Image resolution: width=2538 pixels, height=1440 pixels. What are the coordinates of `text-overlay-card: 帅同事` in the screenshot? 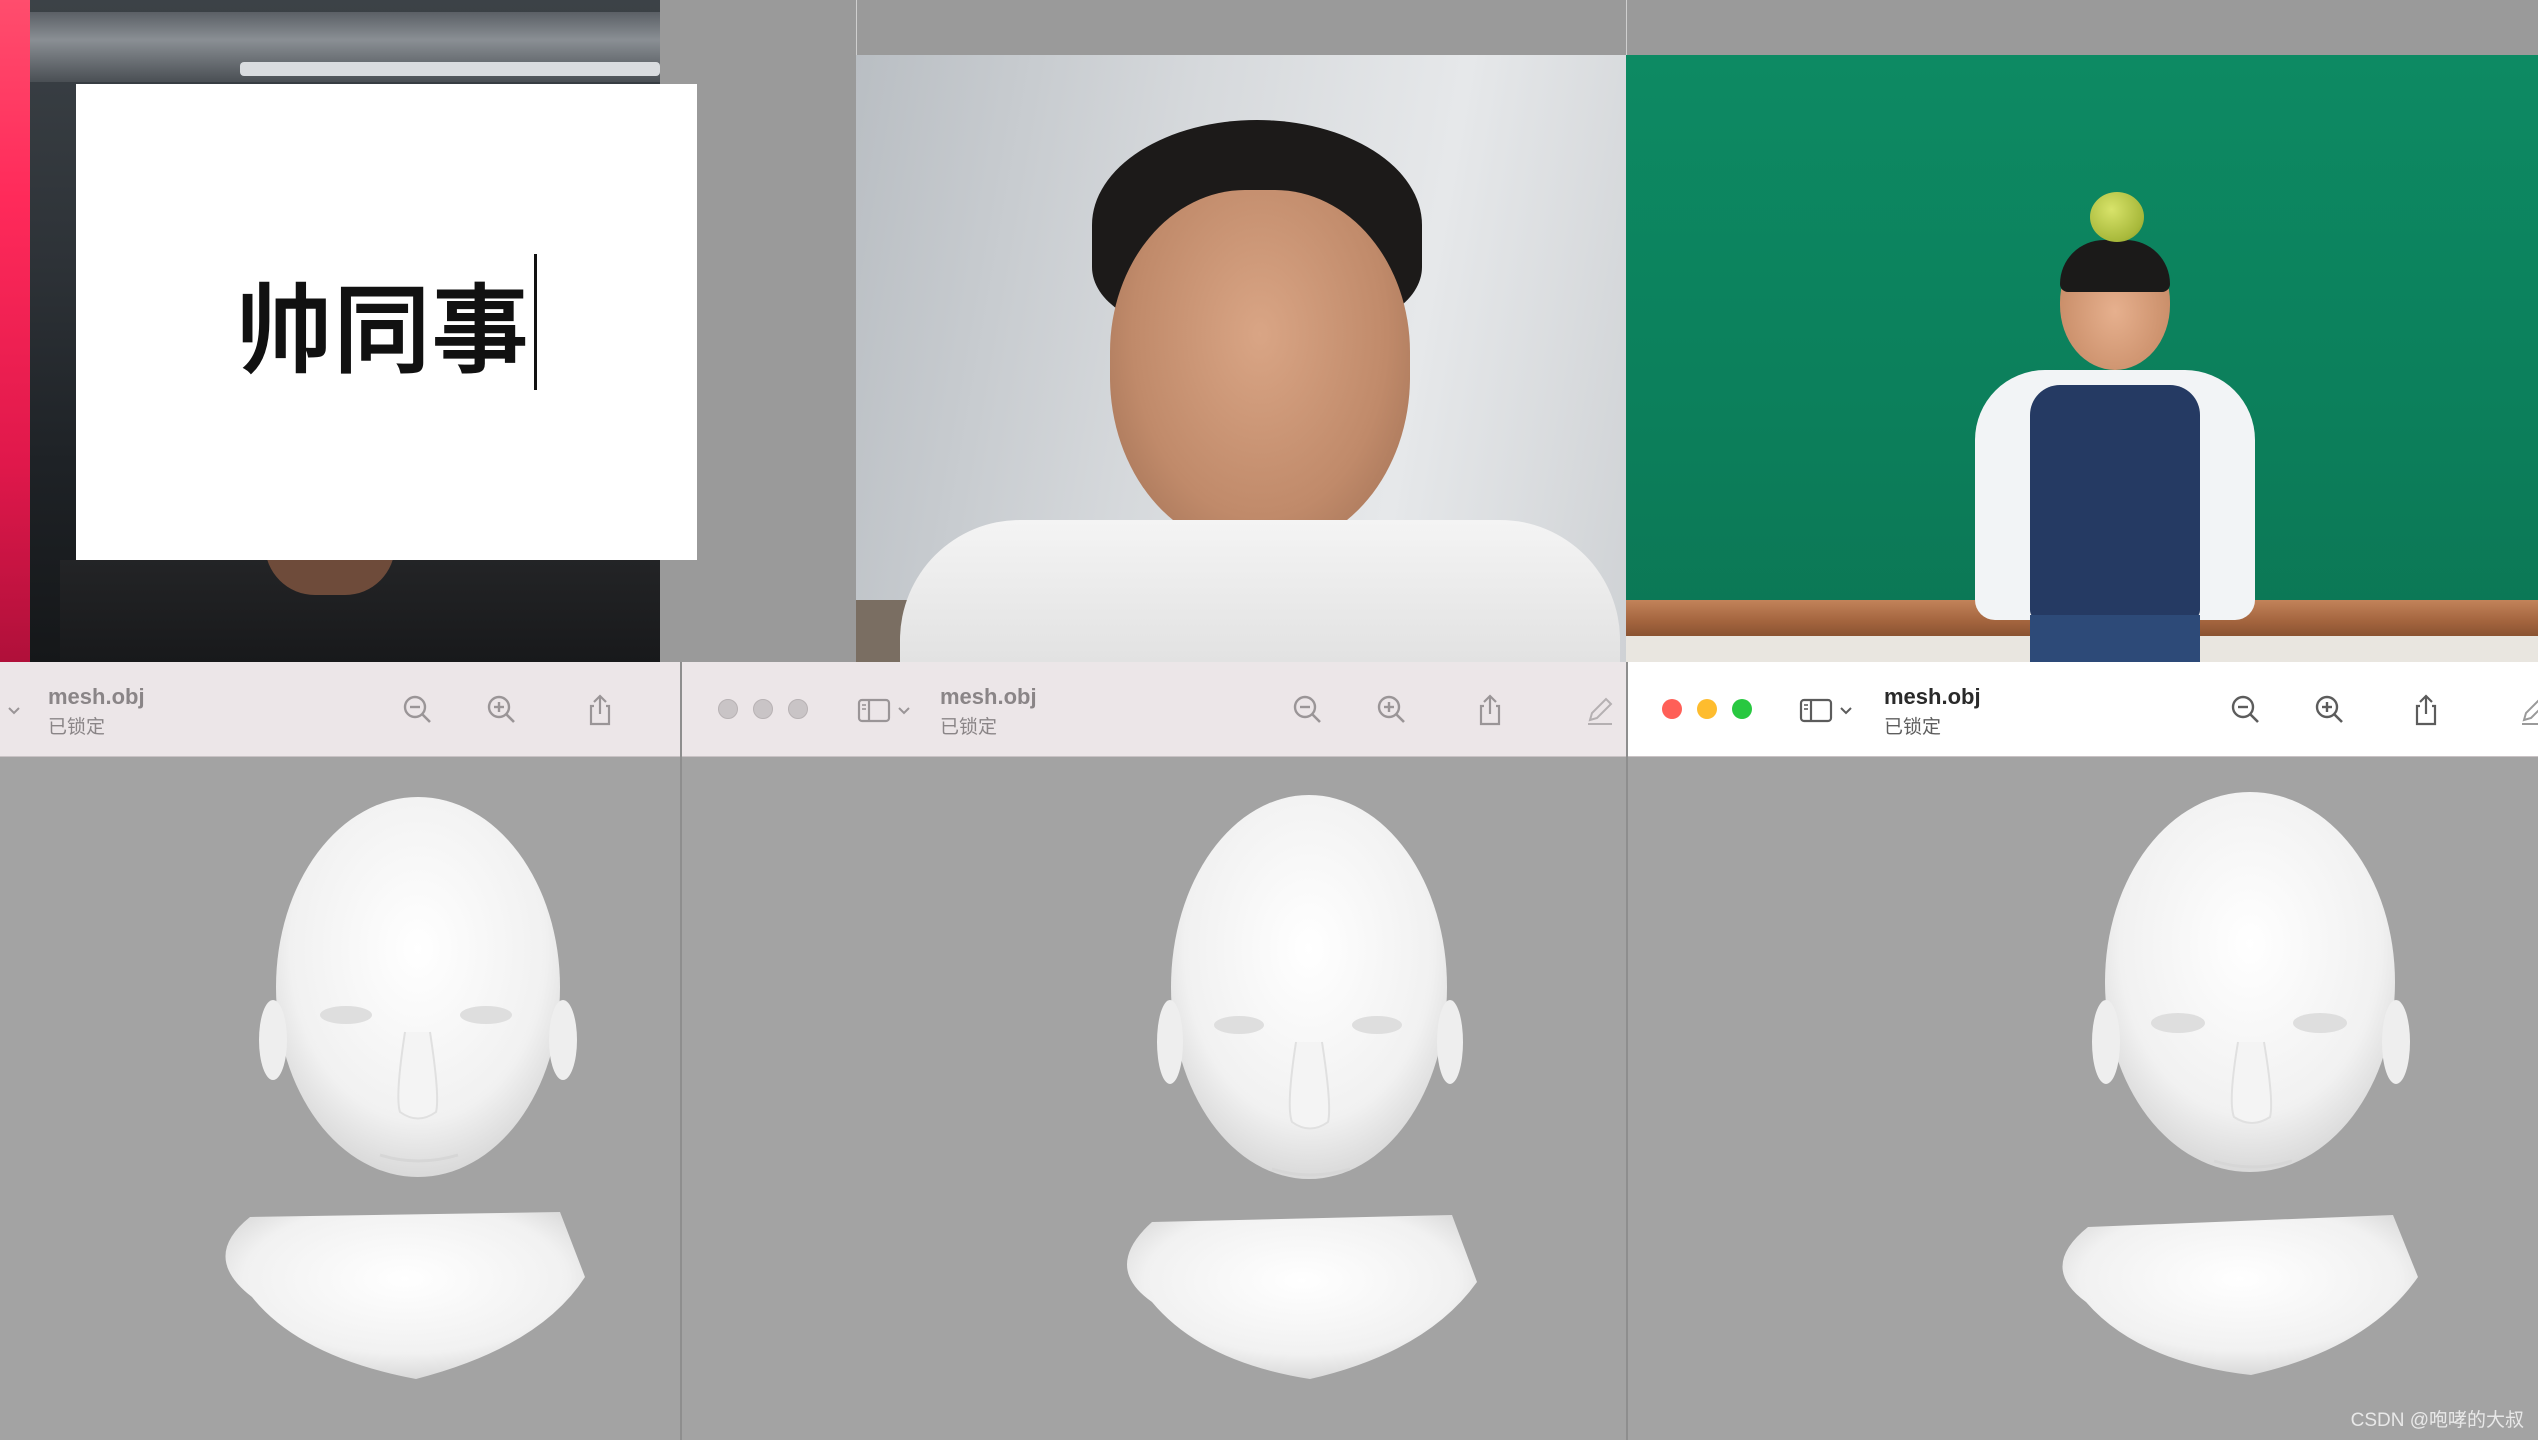 It's located at (386, 322).